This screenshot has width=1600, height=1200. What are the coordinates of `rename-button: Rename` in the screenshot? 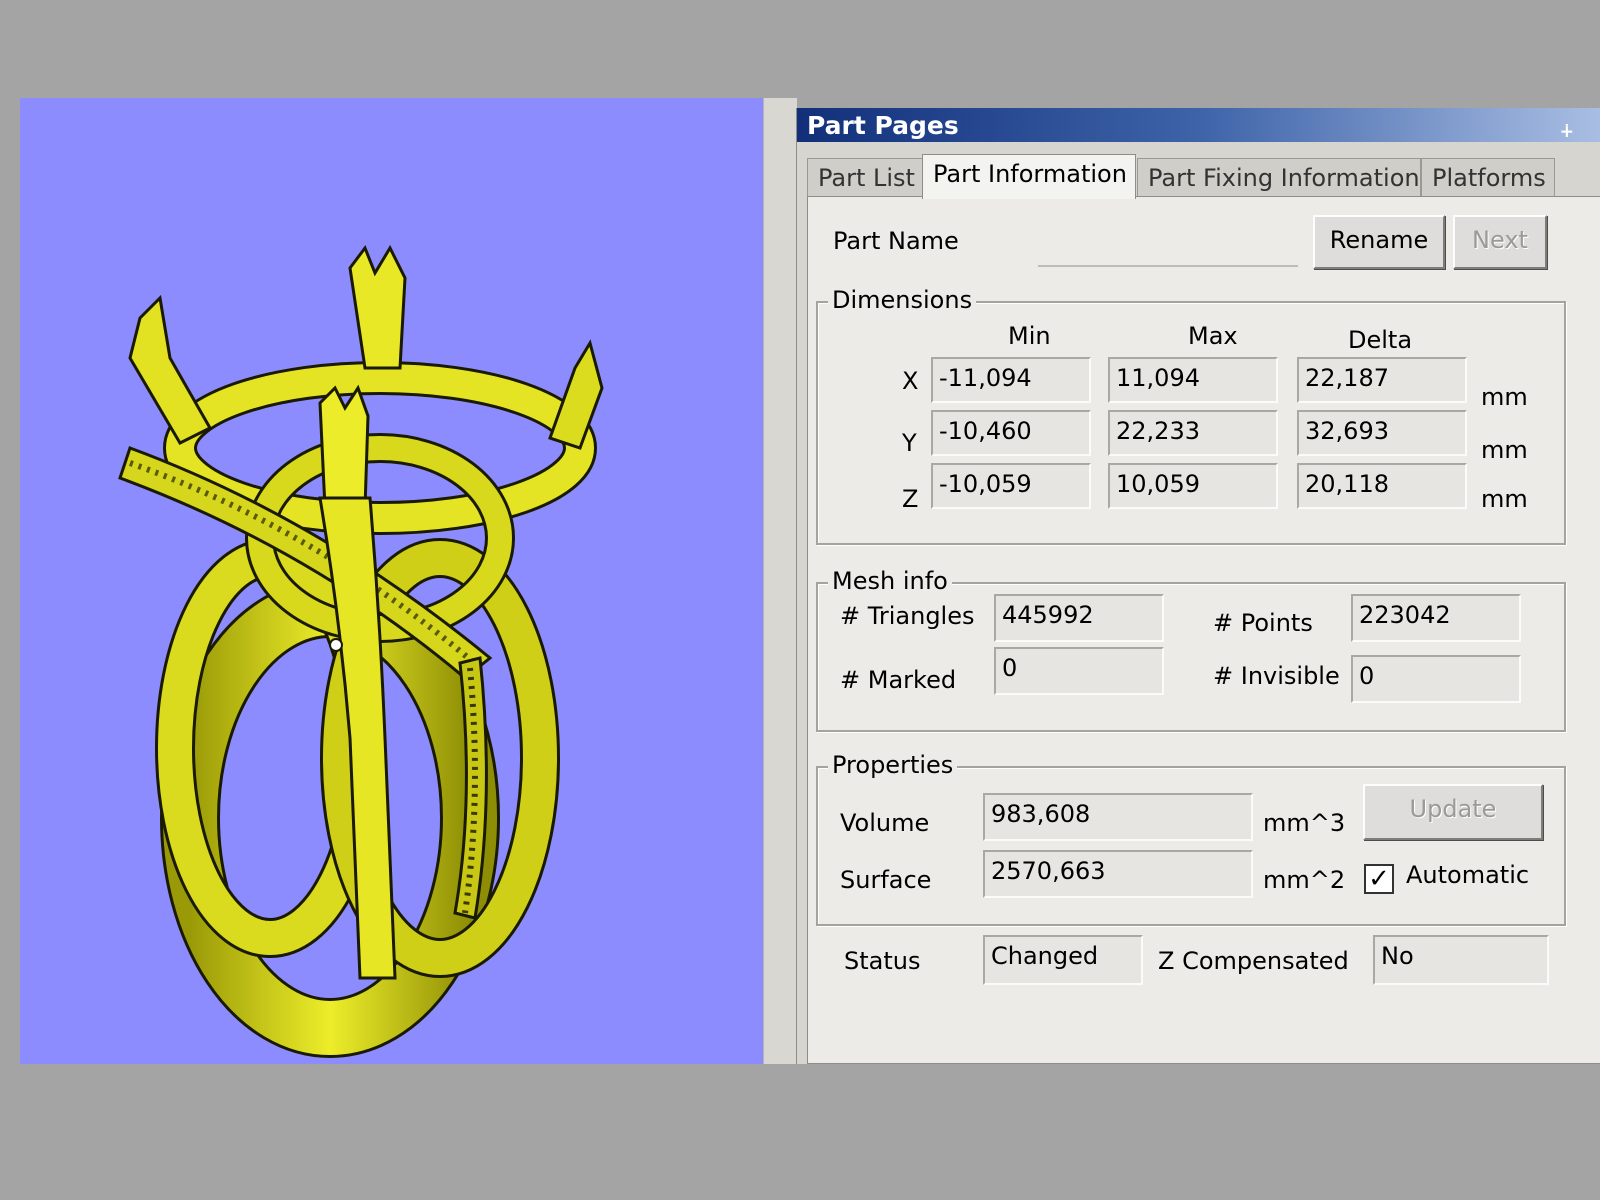 It's located at (1379, 242).